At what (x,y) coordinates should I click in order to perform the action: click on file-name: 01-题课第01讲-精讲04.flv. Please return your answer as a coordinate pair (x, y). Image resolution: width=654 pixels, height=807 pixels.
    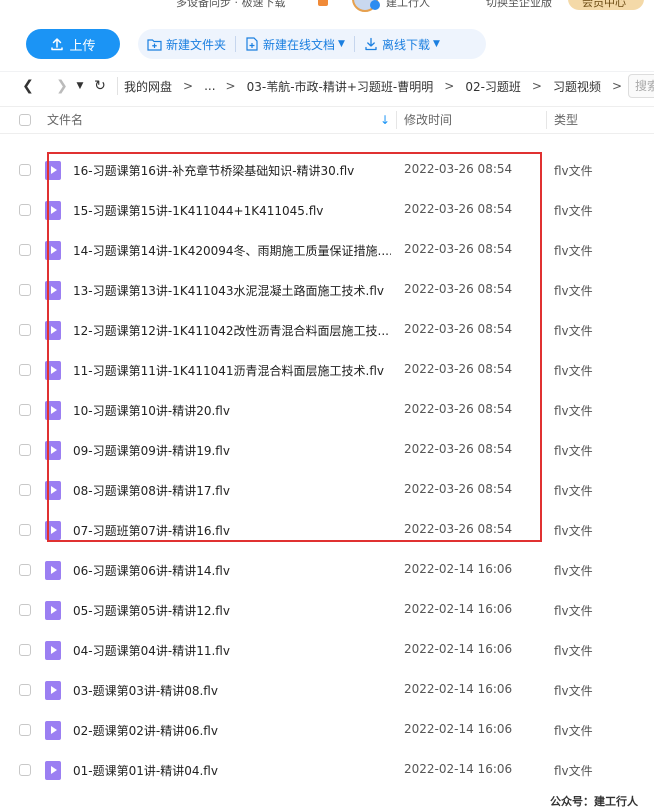
    Looking at the image, I should click on (232, 770).